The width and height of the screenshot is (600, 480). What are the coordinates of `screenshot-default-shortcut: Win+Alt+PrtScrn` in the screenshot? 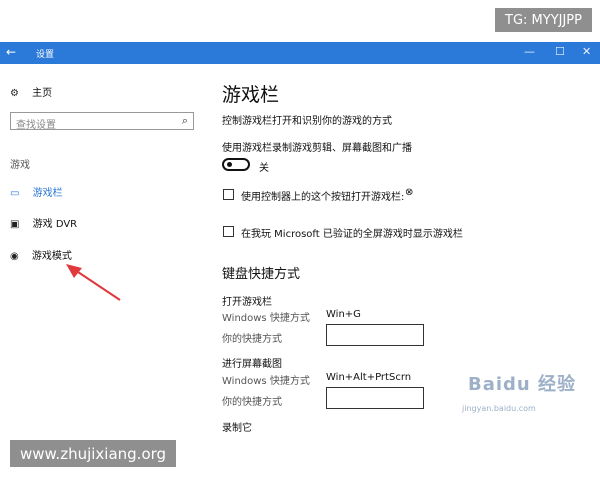 It's located at (369, 377).